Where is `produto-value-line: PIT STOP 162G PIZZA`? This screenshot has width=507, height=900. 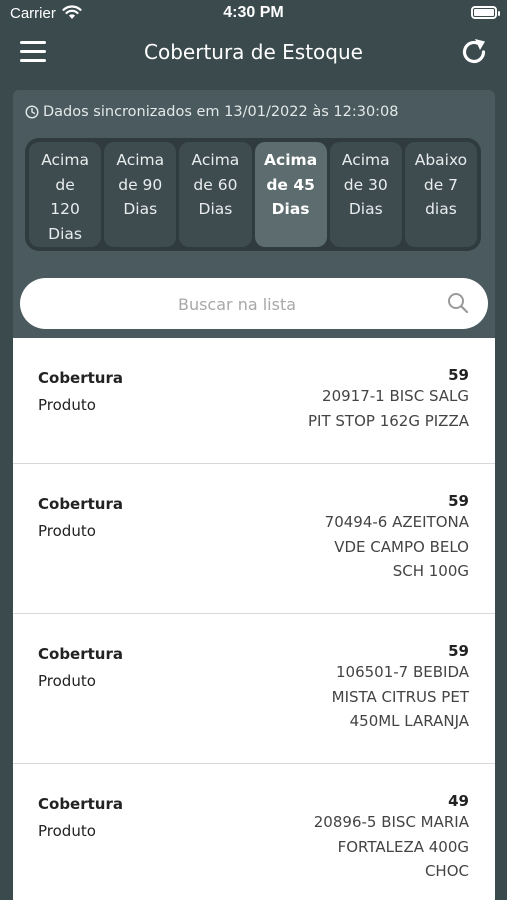 produto-value-line: PIT STOP 162G PIZZA is located at coordinates (388, 420).